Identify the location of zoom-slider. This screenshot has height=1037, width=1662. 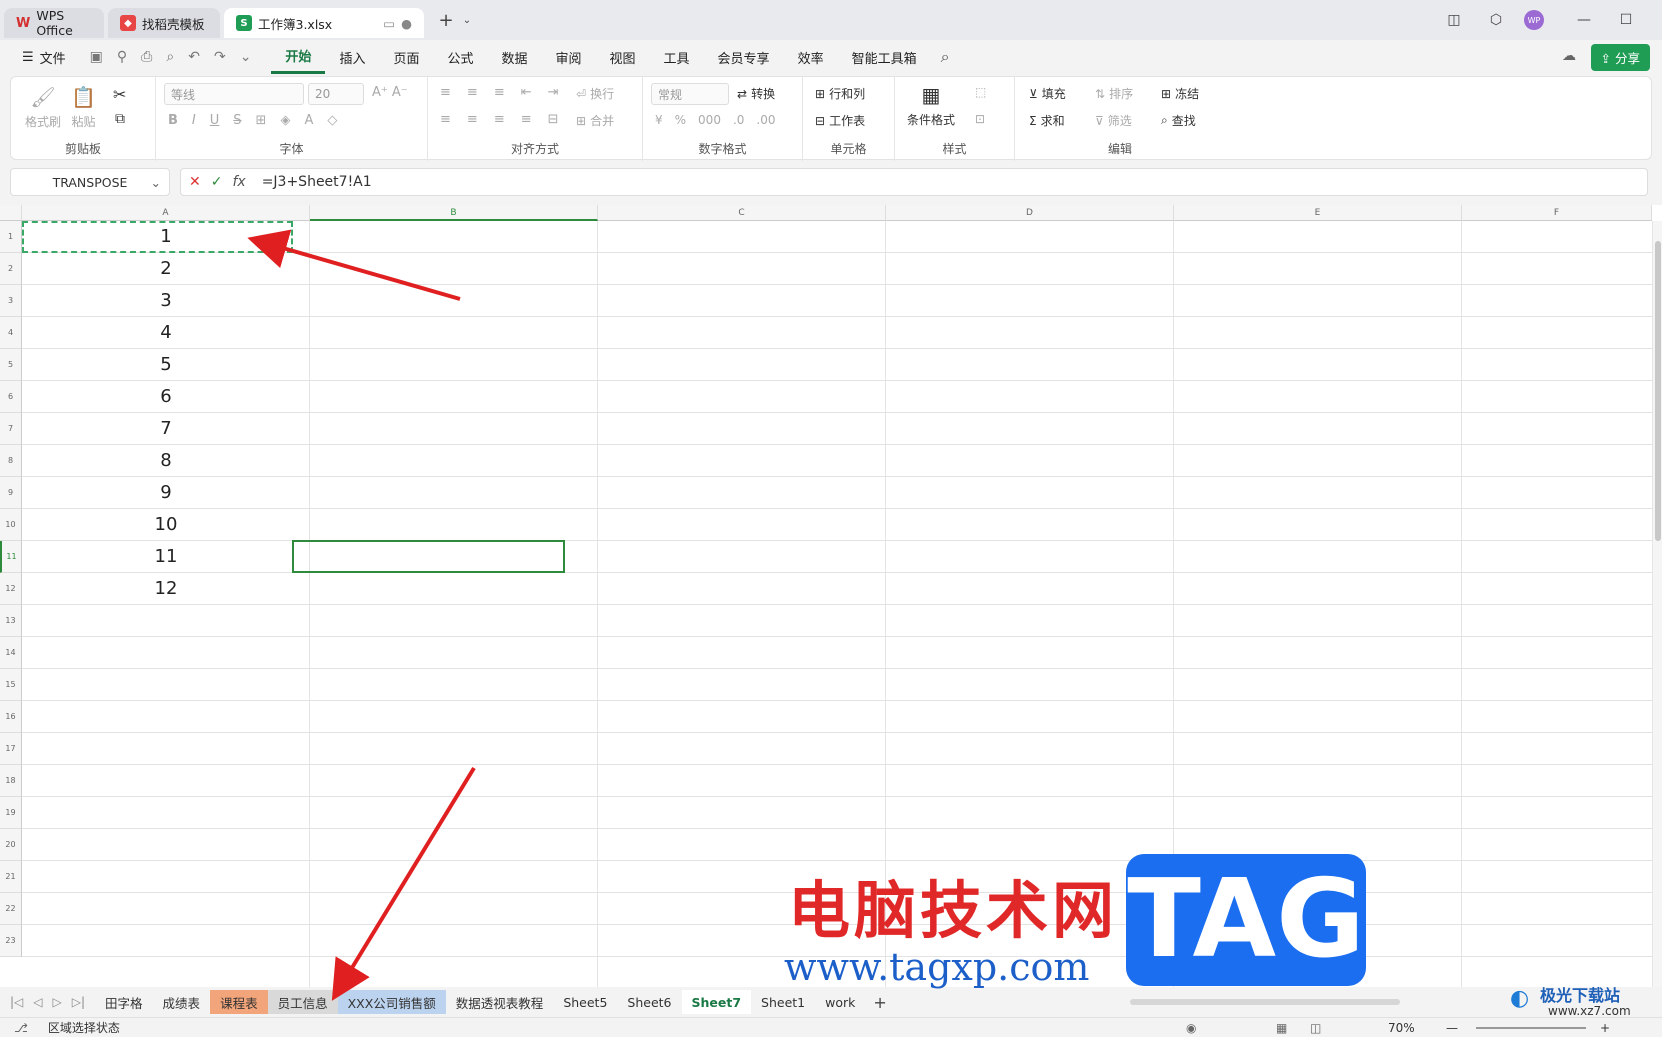
(1531, 1028).